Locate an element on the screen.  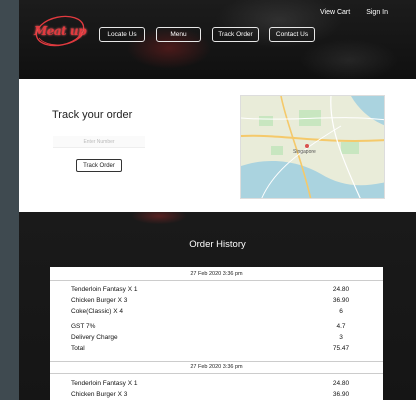
order-total-row: Total 75.47 is located at coordinates (213, 350).